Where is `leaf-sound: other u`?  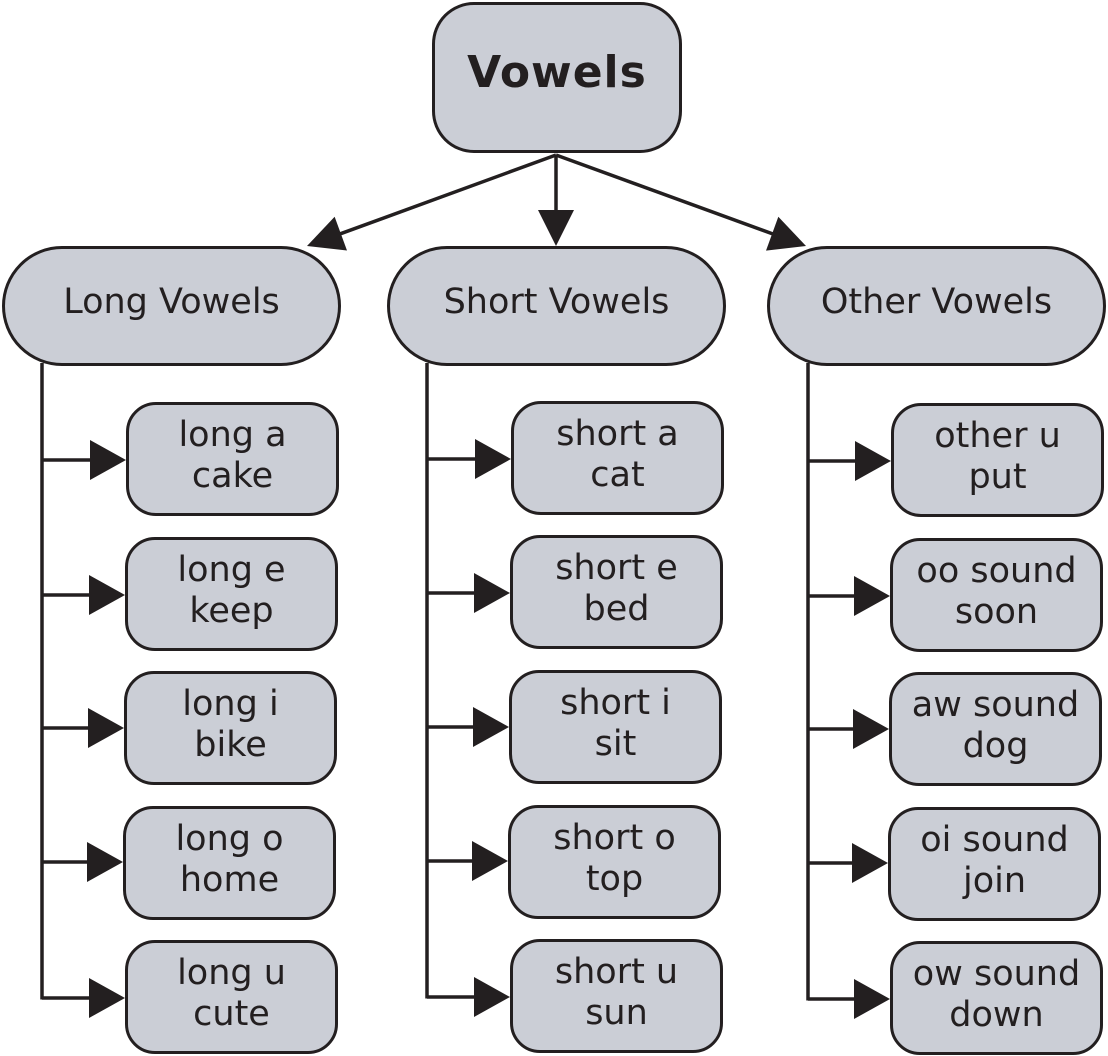
leaf-sound: other u is located at coordinates (997, 436).